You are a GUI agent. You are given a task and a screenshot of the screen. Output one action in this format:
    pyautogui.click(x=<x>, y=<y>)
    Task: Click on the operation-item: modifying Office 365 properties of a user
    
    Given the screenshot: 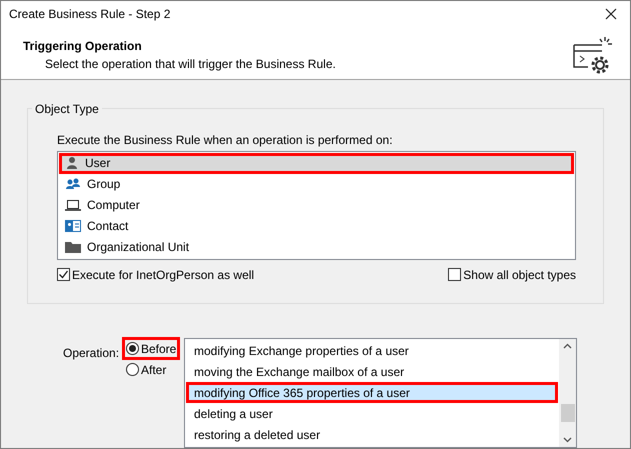 What is the action you would take?
    pyautogui.click(x=372, y=392)
    